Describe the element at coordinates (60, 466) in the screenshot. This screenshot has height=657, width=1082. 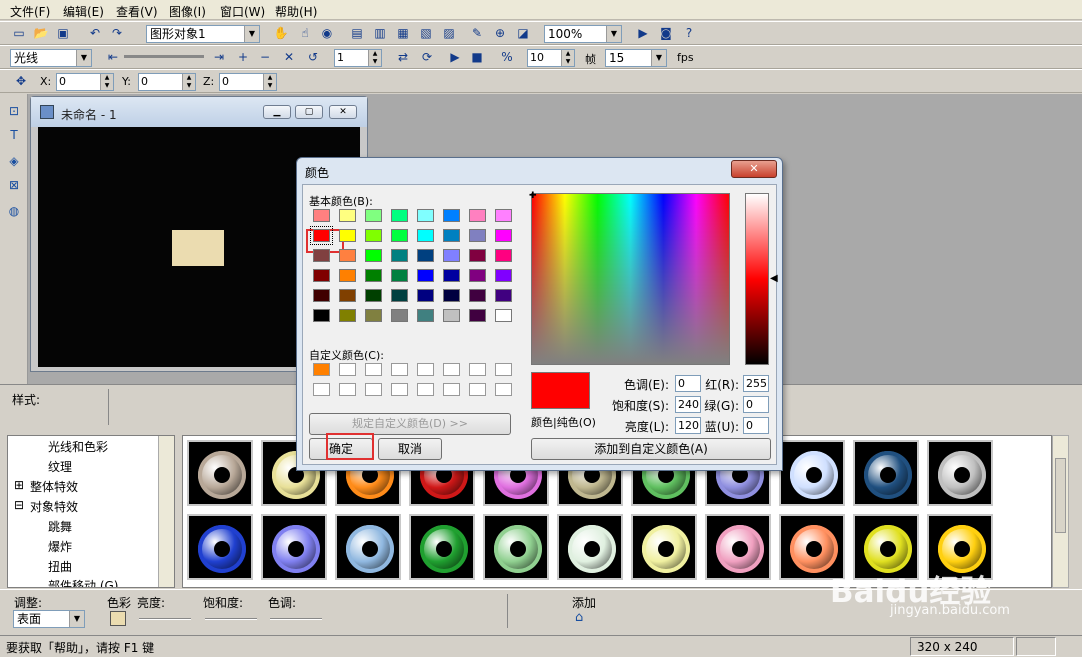
I see `tree-item-texture: 纹理` at that location.